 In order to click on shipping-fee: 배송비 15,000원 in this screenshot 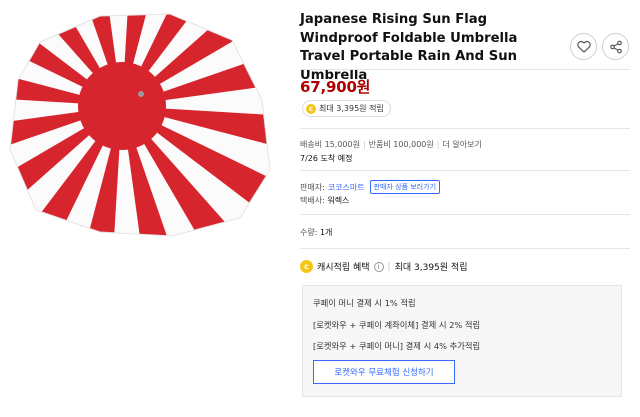, I will do `click(330, 144)`.